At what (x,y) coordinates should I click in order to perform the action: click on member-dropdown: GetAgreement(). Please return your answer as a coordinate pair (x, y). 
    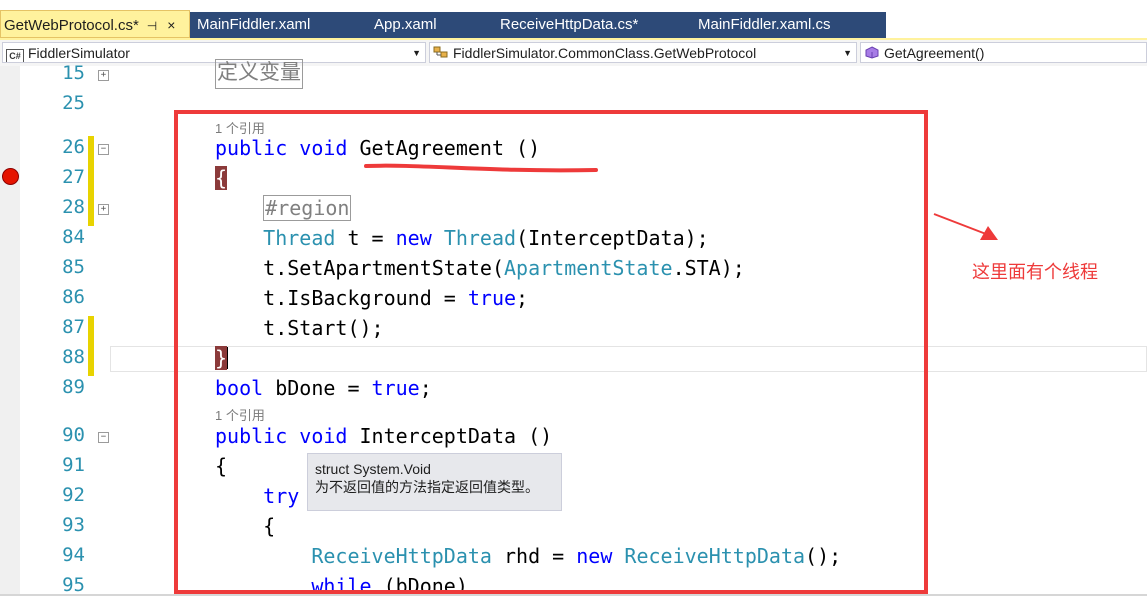
    Looking at the image, I should click on (1003, 52).